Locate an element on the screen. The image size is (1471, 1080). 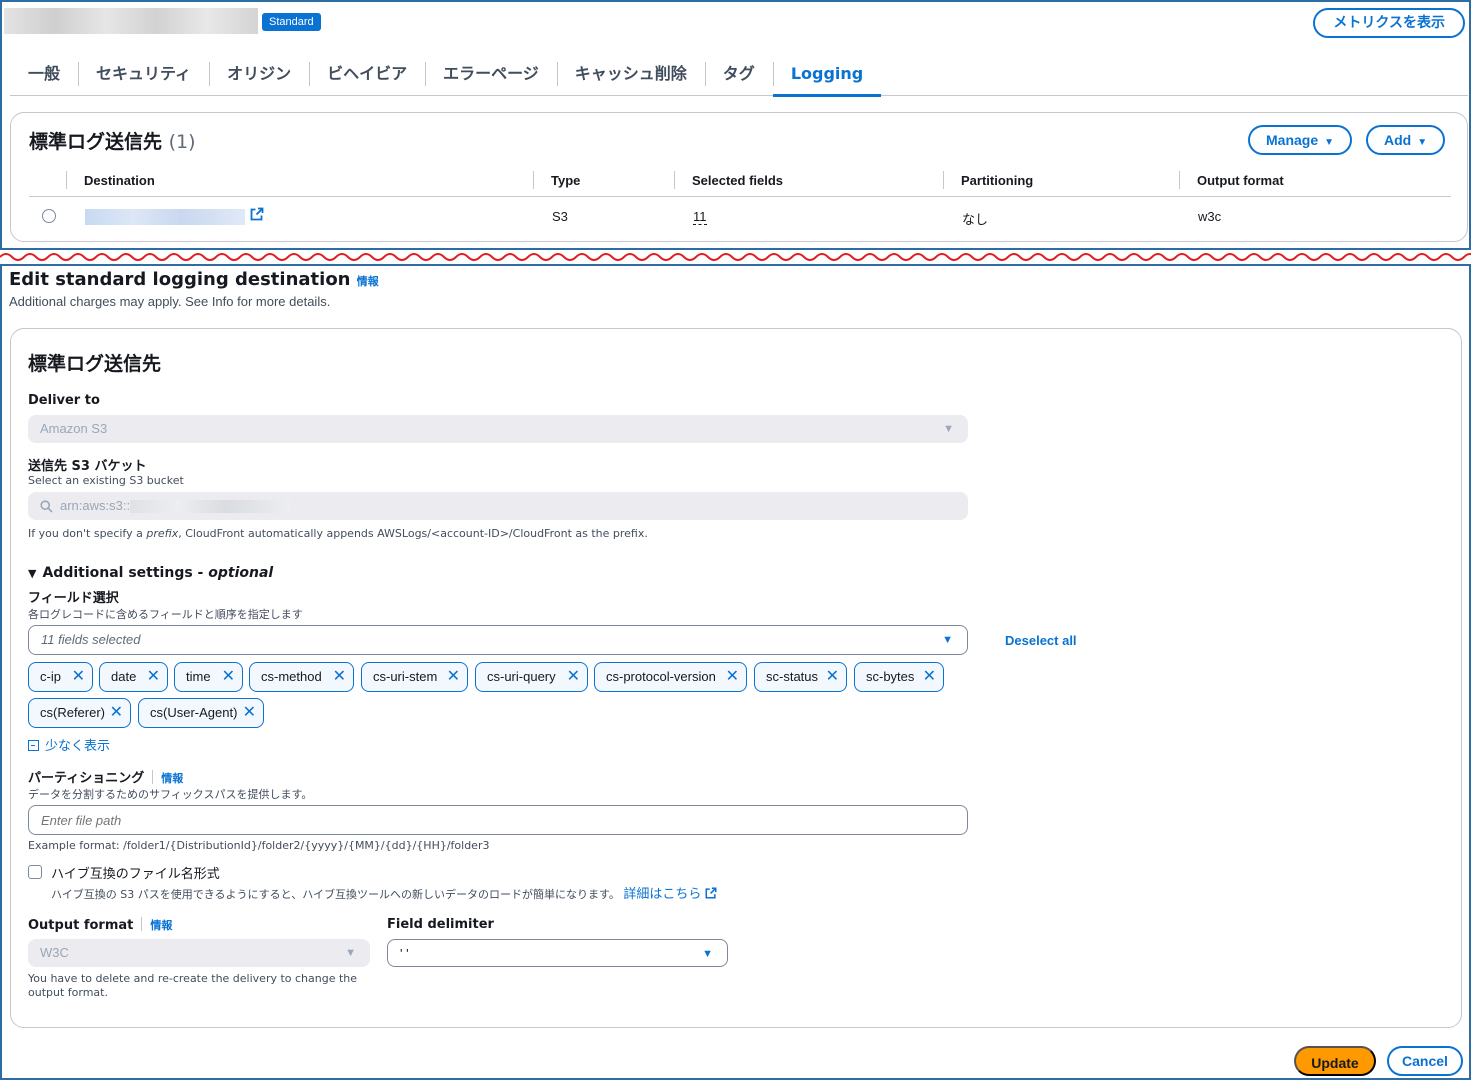
manage-button: Manage ▼ is located at coordinates (1300, 140).